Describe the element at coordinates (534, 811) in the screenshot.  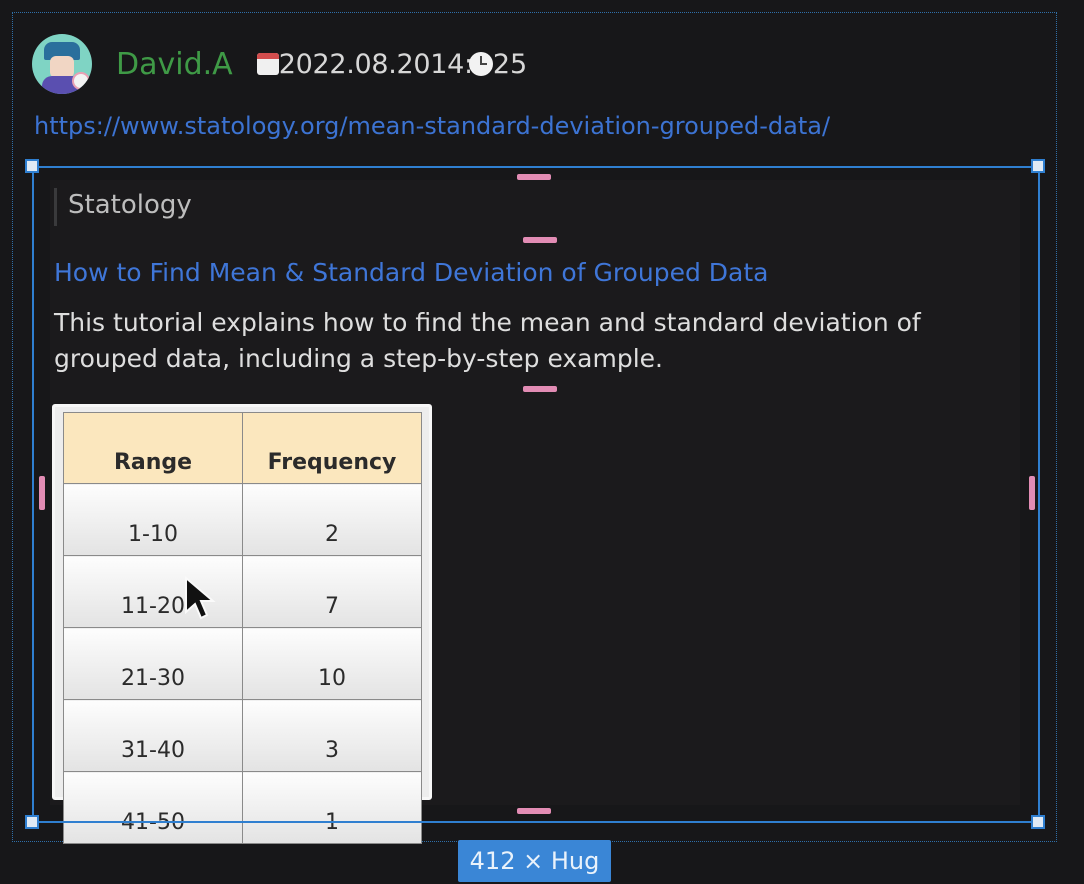
I see `padding-handle-bottom` at that location.